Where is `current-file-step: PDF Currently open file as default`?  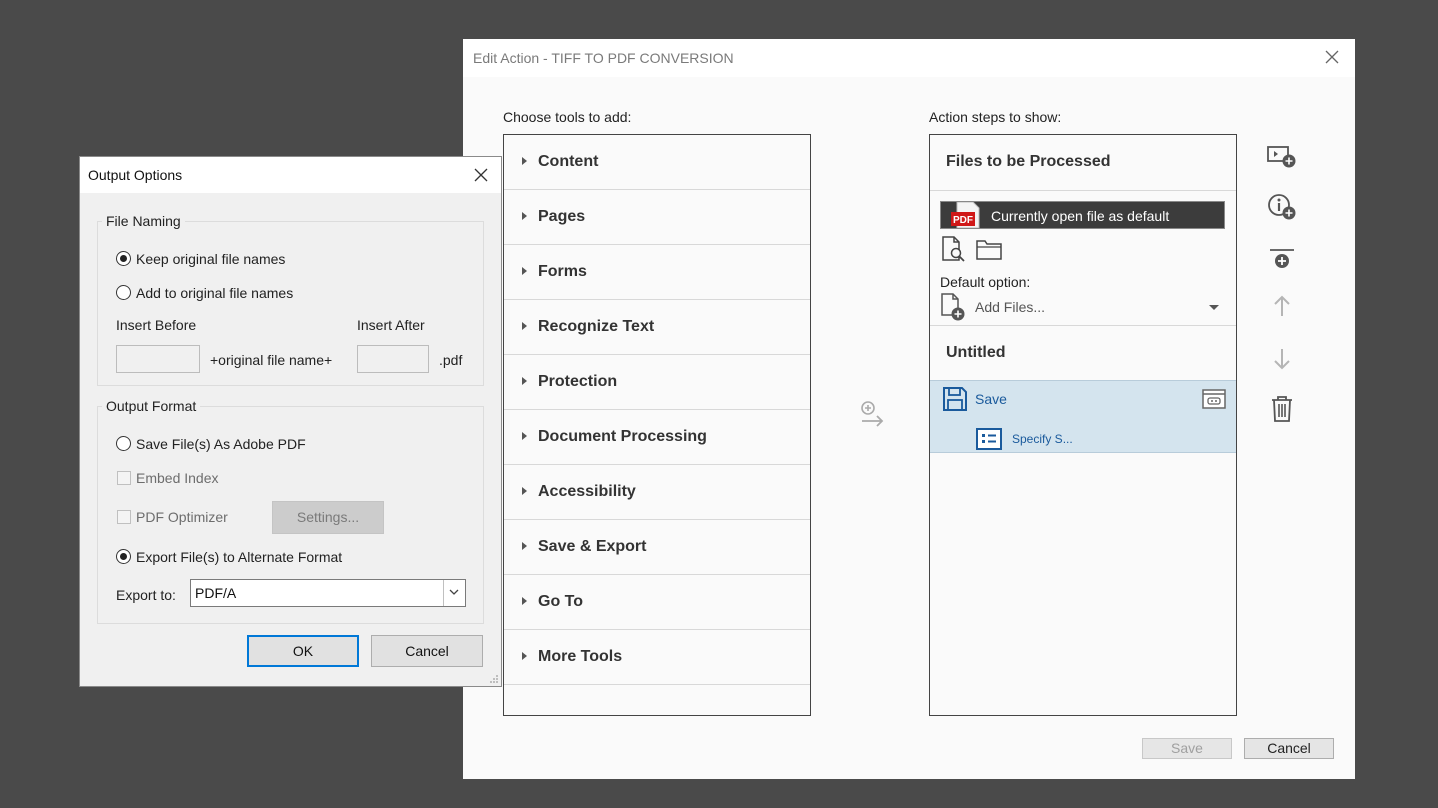
current-file-step: PDF Currently open file as default is located at coordinates (1082, 215).